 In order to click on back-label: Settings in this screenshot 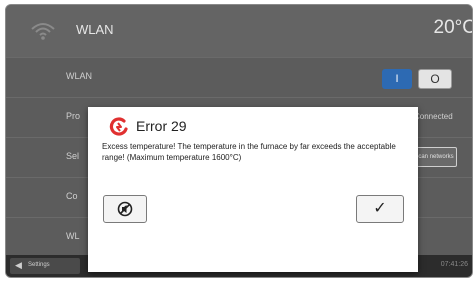, I will do `click(39, 265)`.